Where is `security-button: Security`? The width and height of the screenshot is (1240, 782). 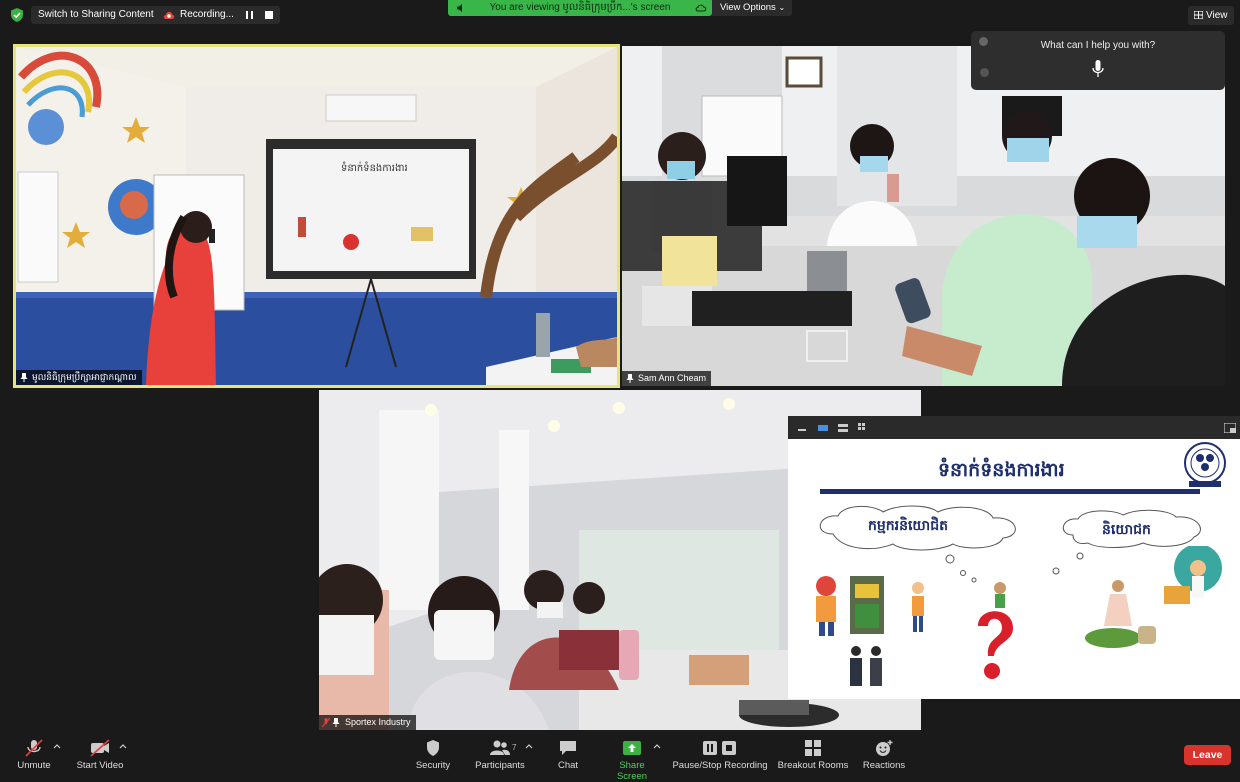 security-button: Security is located at coordinates (433, 754).